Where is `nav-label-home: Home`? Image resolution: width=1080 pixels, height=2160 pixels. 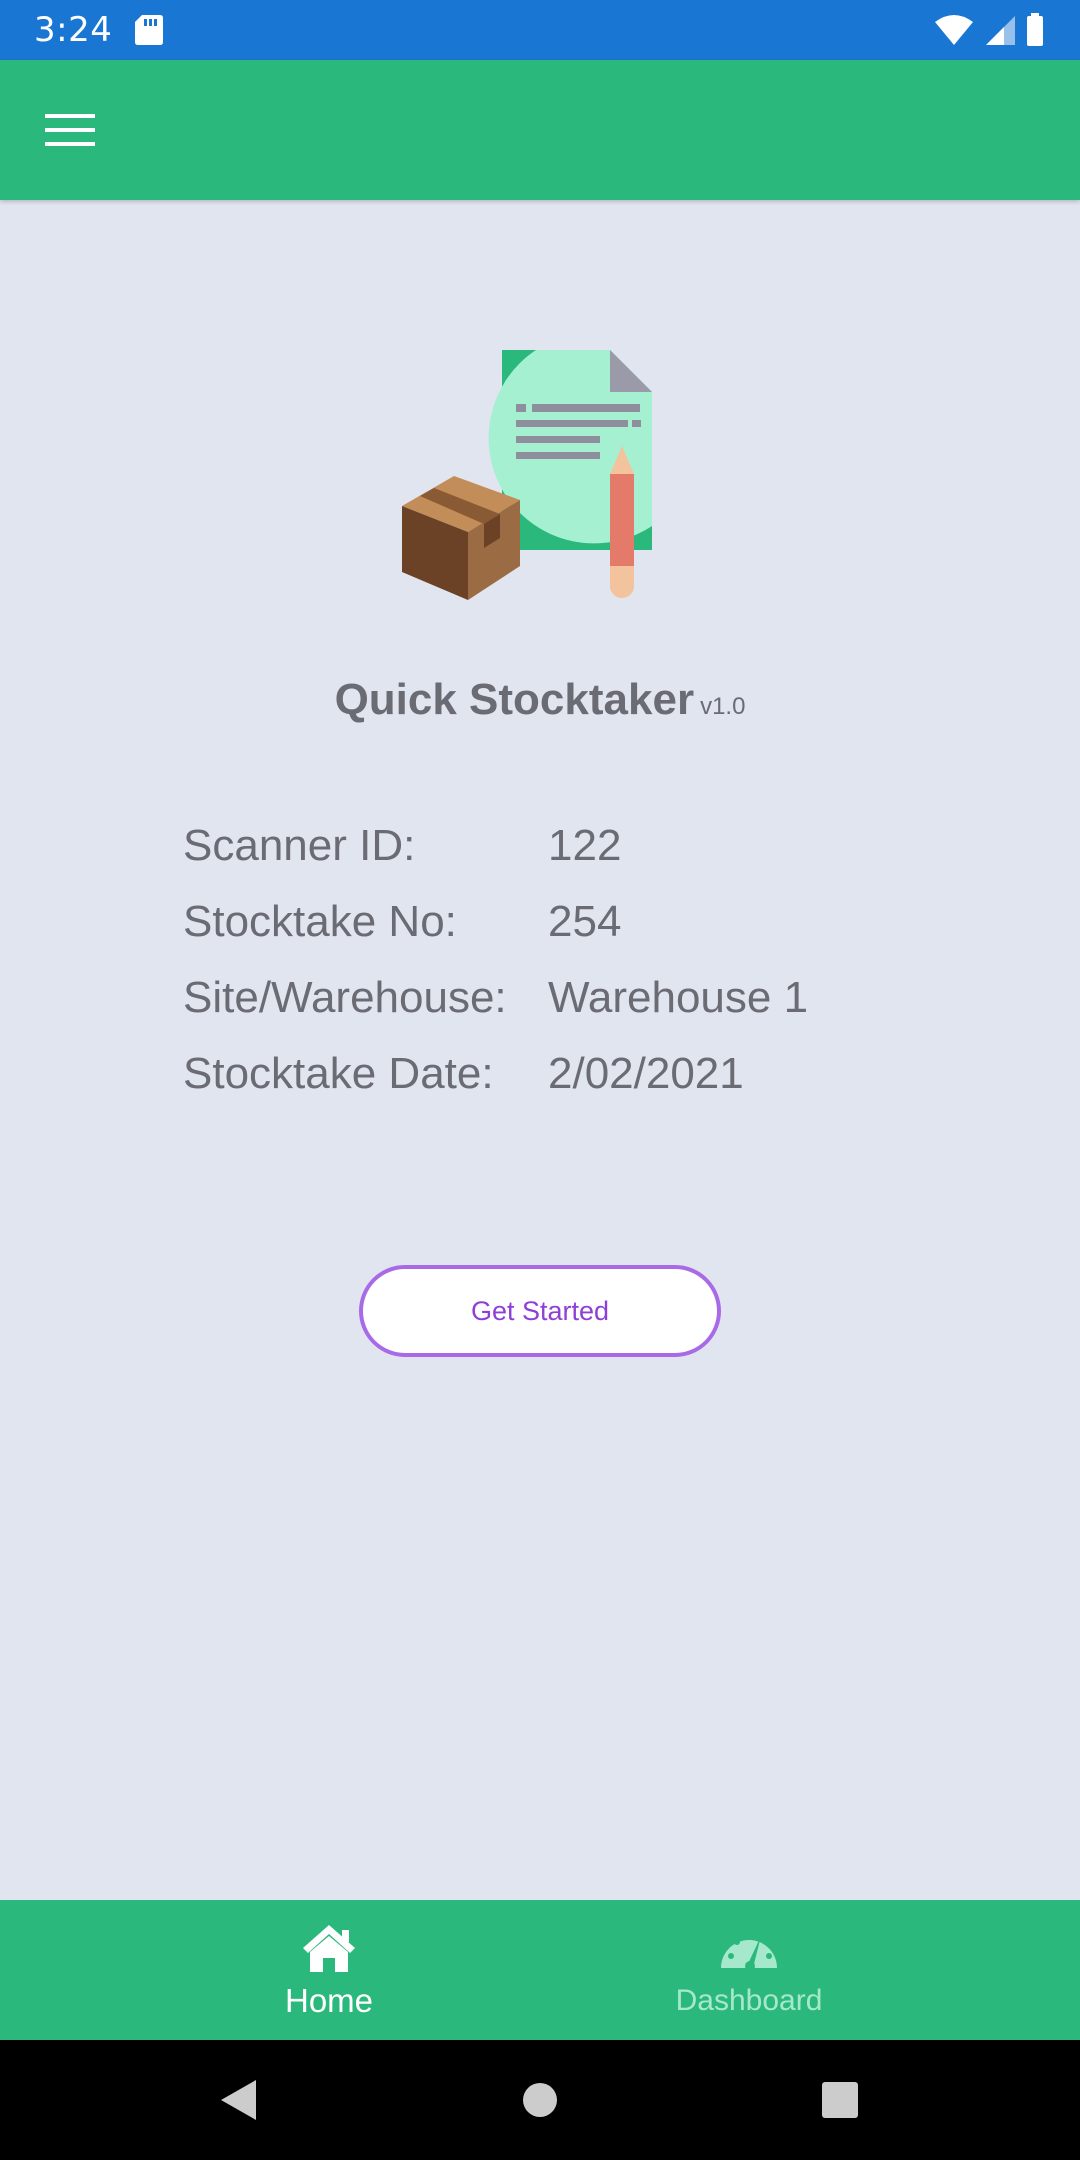 nav-label-home: Home is located at coordinates (329, 2000).